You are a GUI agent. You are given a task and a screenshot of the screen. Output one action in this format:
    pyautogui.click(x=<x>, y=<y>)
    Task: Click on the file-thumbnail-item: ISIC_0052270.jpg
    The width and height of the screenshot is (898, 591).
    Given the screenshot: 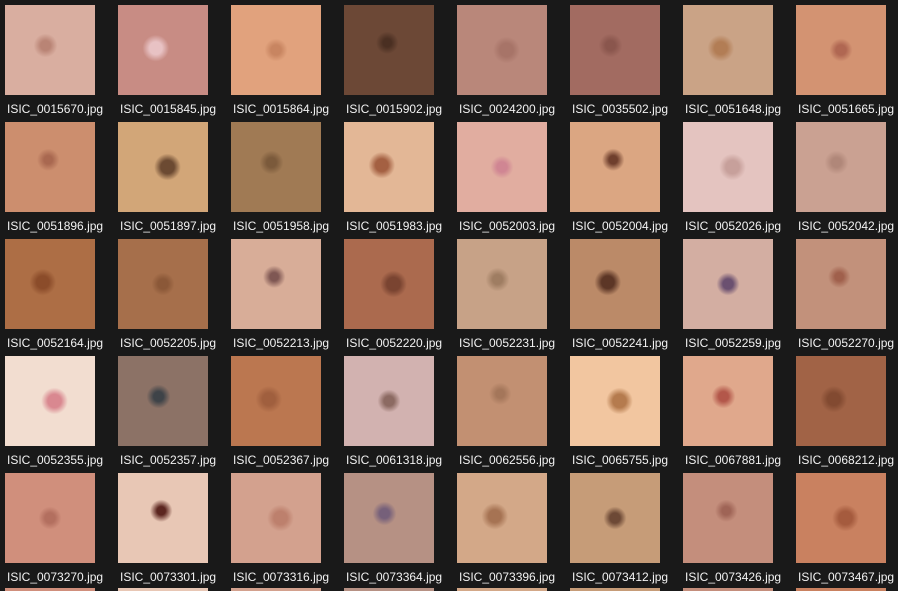 What is the action you would take?
    pyautogui.click(x=844, y=297)
    